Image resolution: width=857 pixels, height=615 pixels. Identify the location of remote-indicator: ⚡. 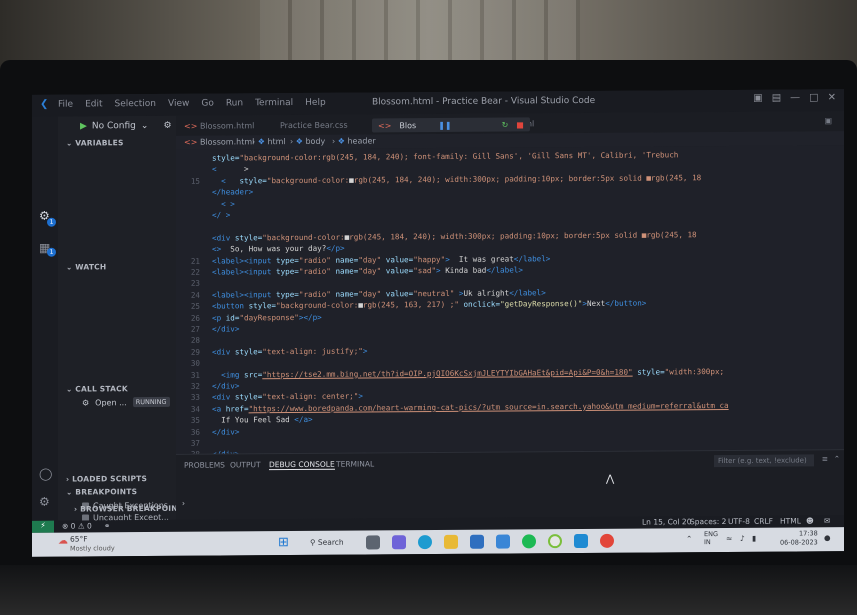
(43, 526).